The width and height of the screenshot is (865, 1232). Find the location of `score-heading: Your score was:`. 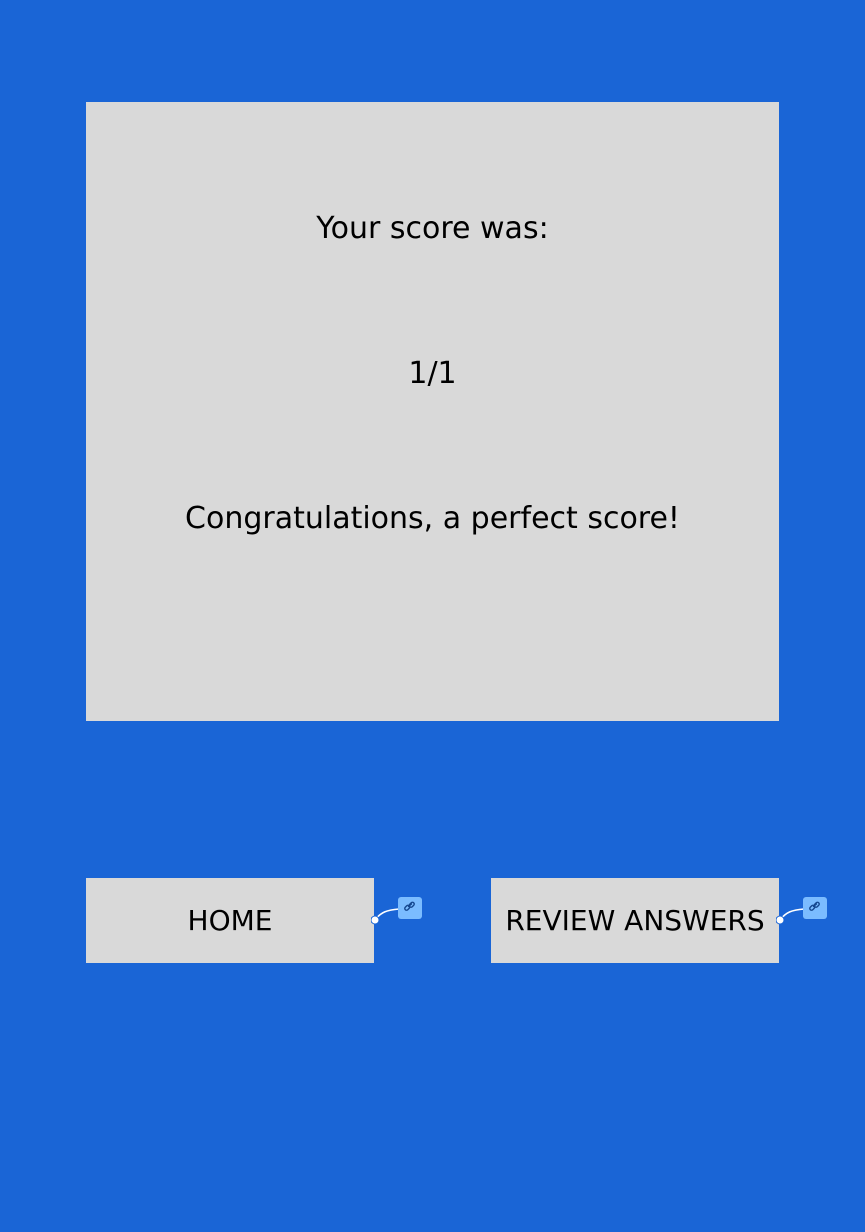

score-heading: Your score was: is located at coordinates (432, 228).